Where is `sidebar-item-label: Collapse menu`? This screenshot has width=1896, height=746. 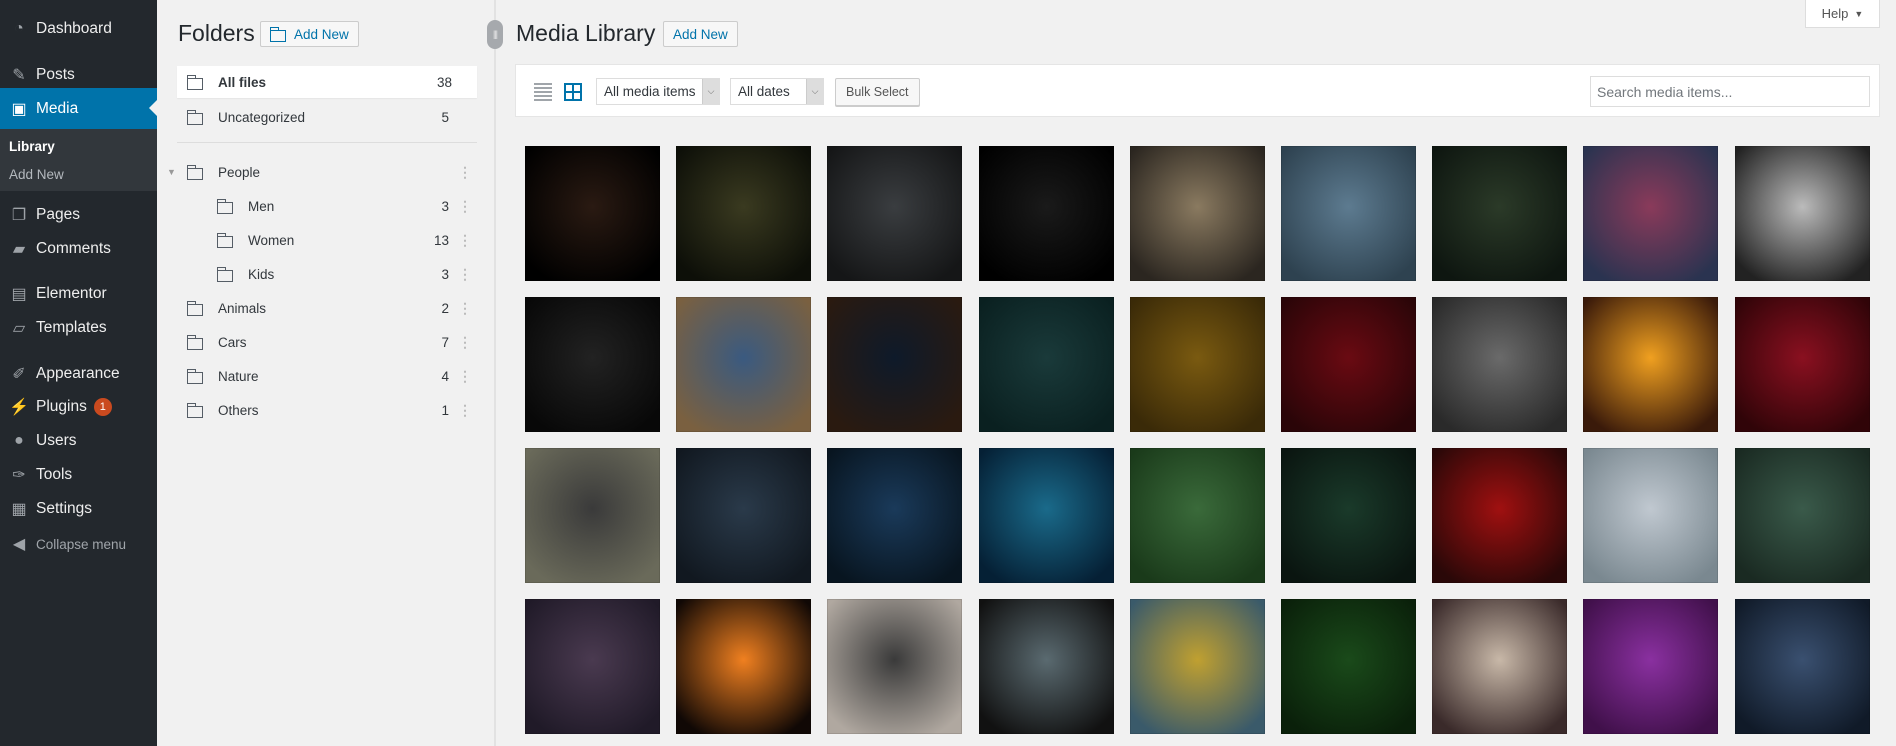
sidebar-item-label: Collapse menu is located at coordinates (81, 544).